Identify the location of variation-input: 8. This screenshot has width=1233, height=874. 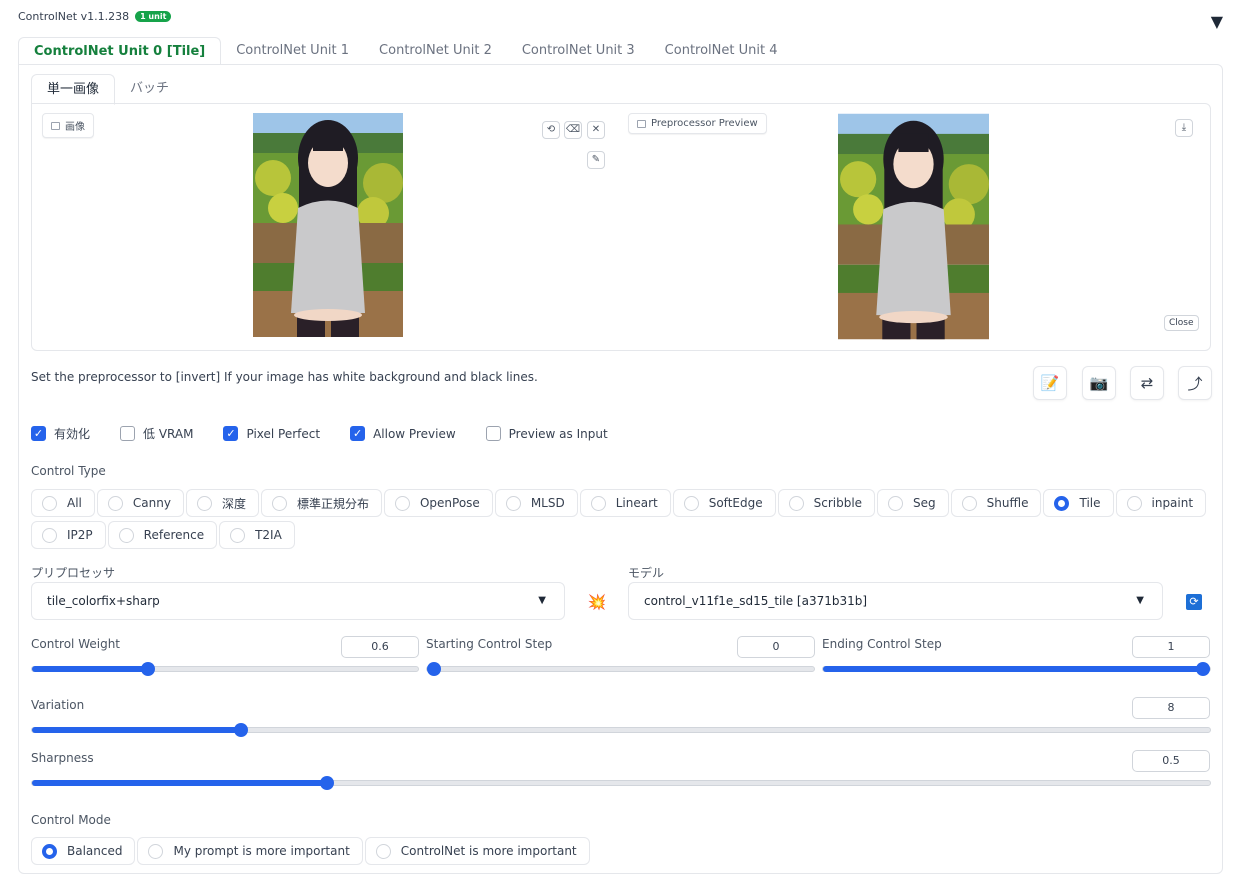
(1171, 708).